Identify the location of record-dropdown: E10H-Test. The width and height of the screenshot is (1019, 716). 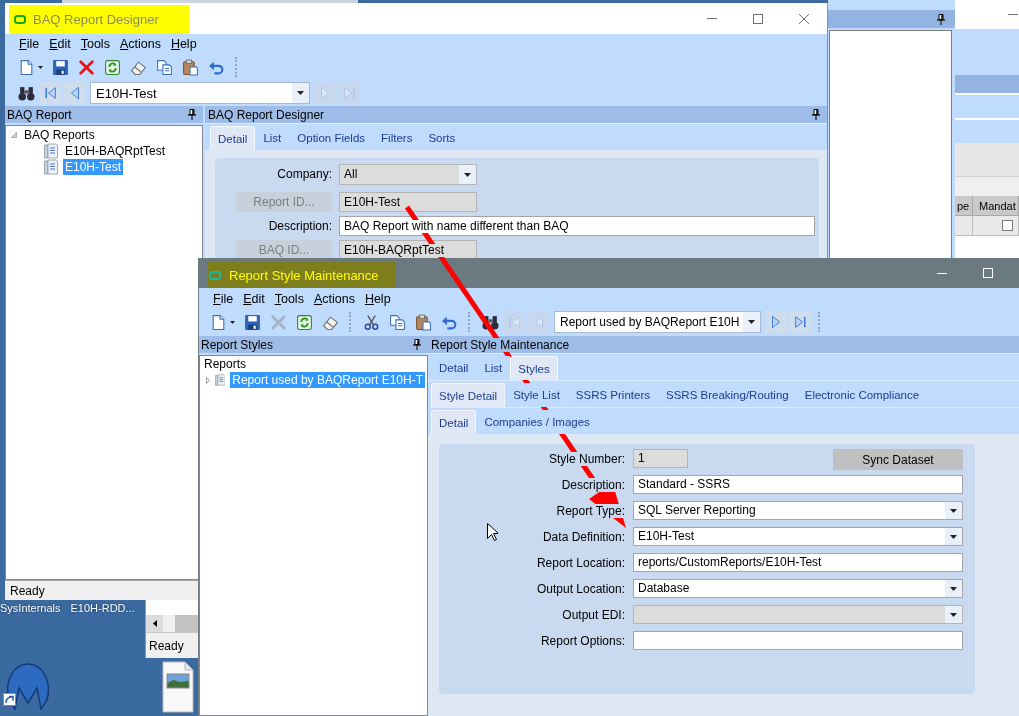
(200, 93).